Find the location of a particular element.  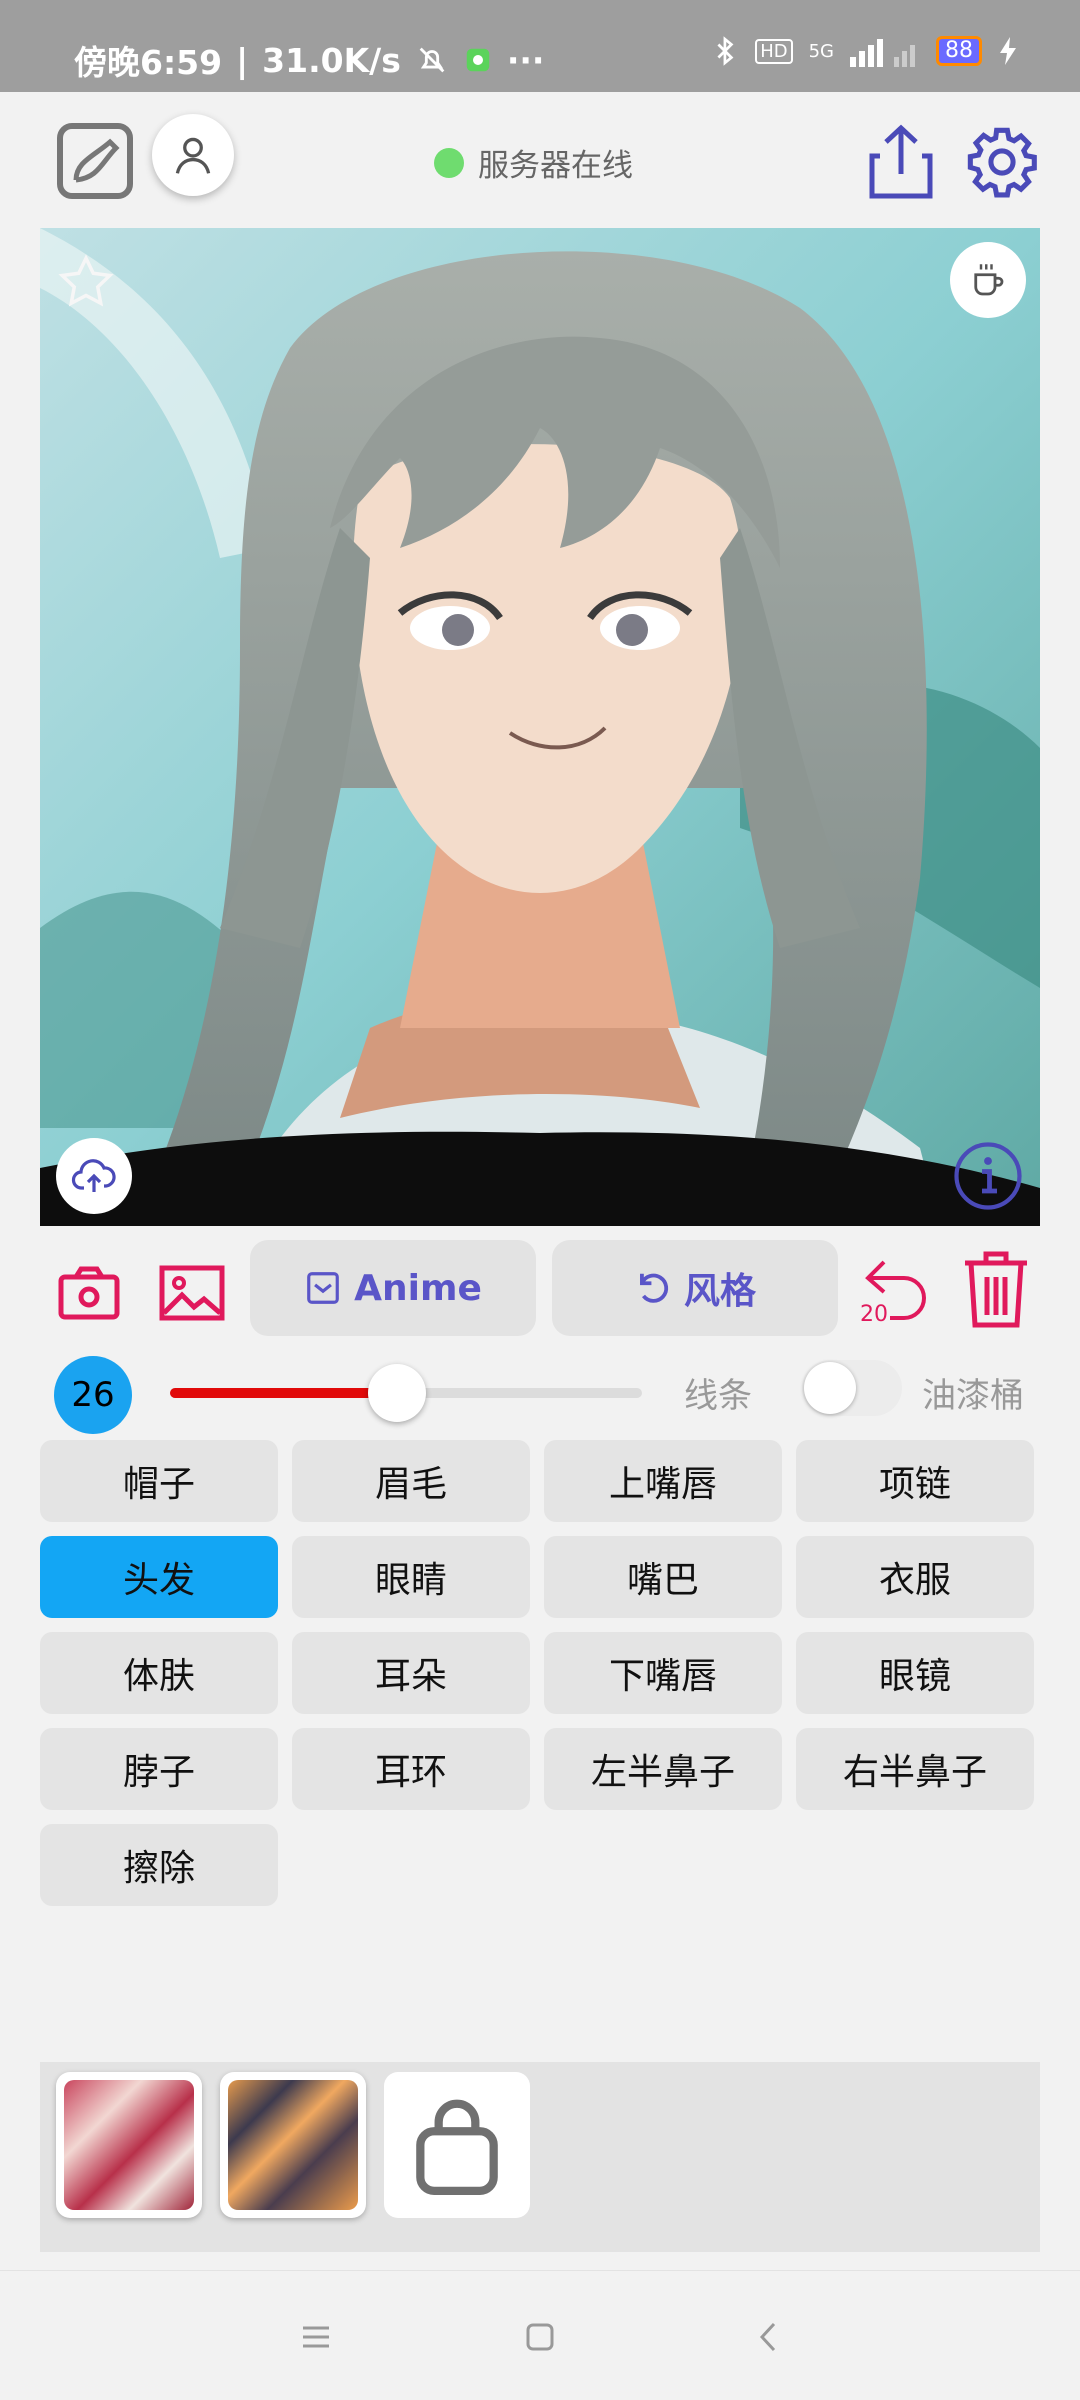

draw-edit-icon is located at coordinates (95, 161).